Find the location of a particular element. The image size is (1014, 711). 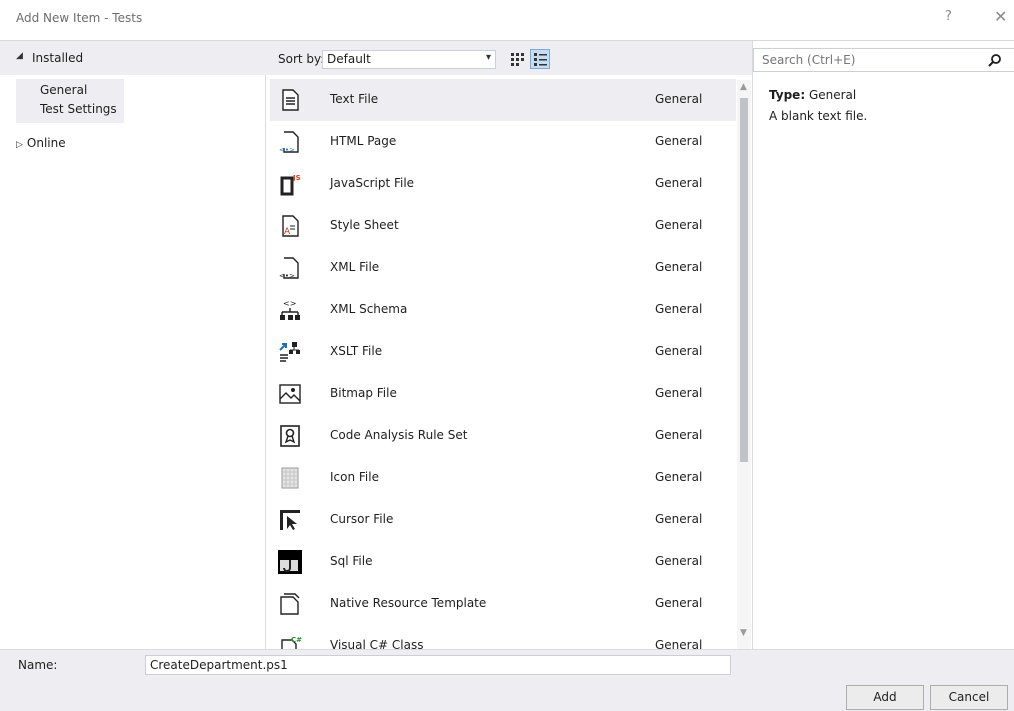

svg-text: C# is located at coordinates (296, 640).